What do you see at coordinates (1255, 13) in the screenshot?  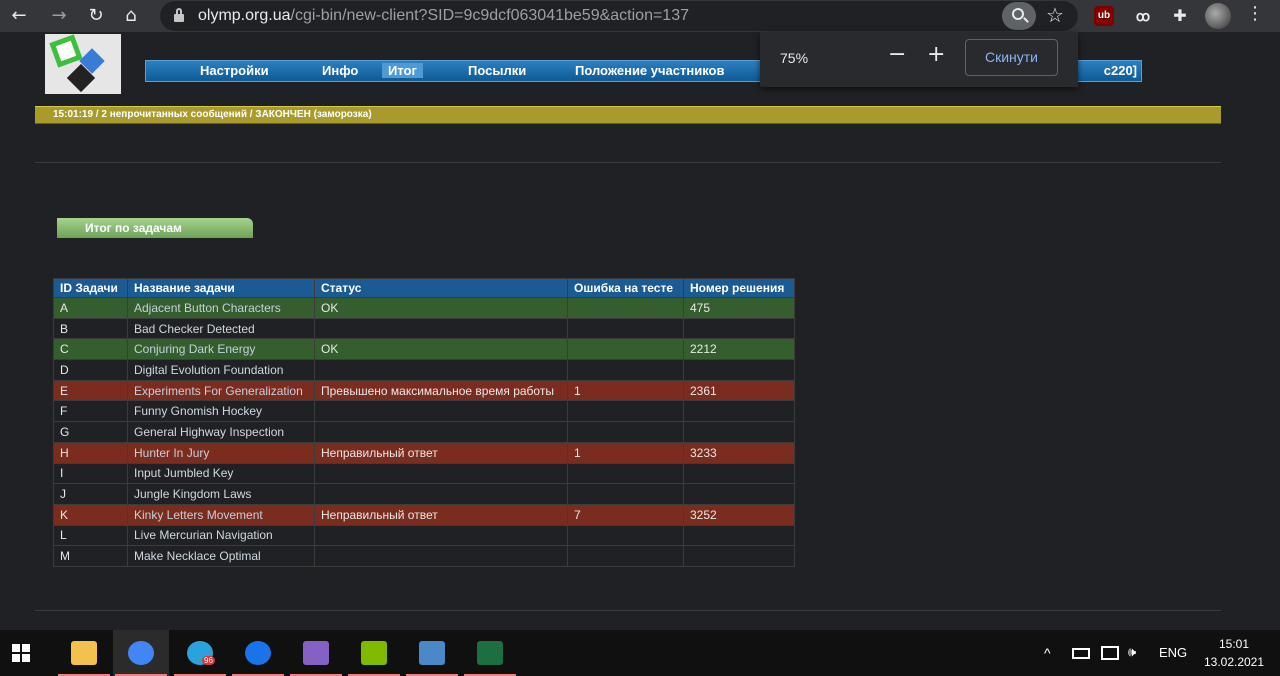 I see `browser-menu-icon: ⋮` at bounding box center [1255, 13].